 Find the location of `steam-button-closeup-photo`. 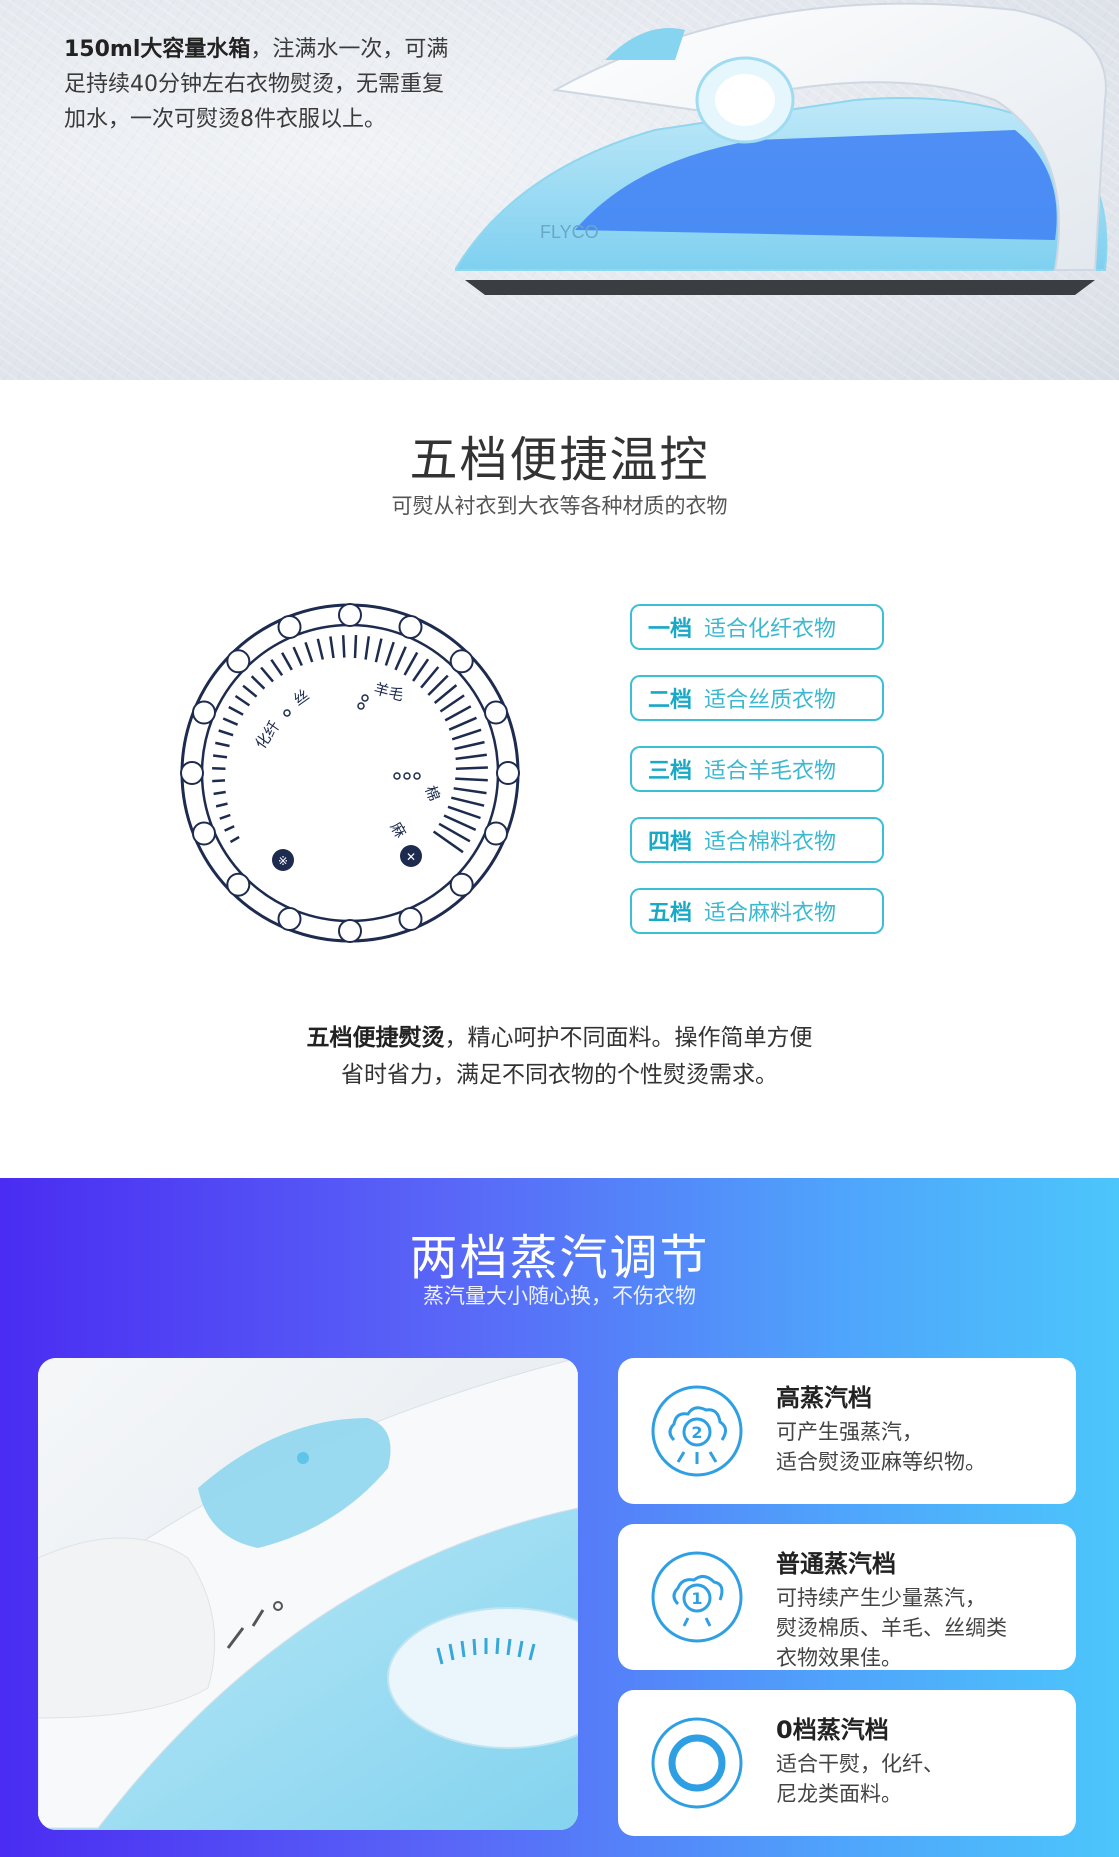

steam-button-closeup-photo is located at coordinates (308, 1594).